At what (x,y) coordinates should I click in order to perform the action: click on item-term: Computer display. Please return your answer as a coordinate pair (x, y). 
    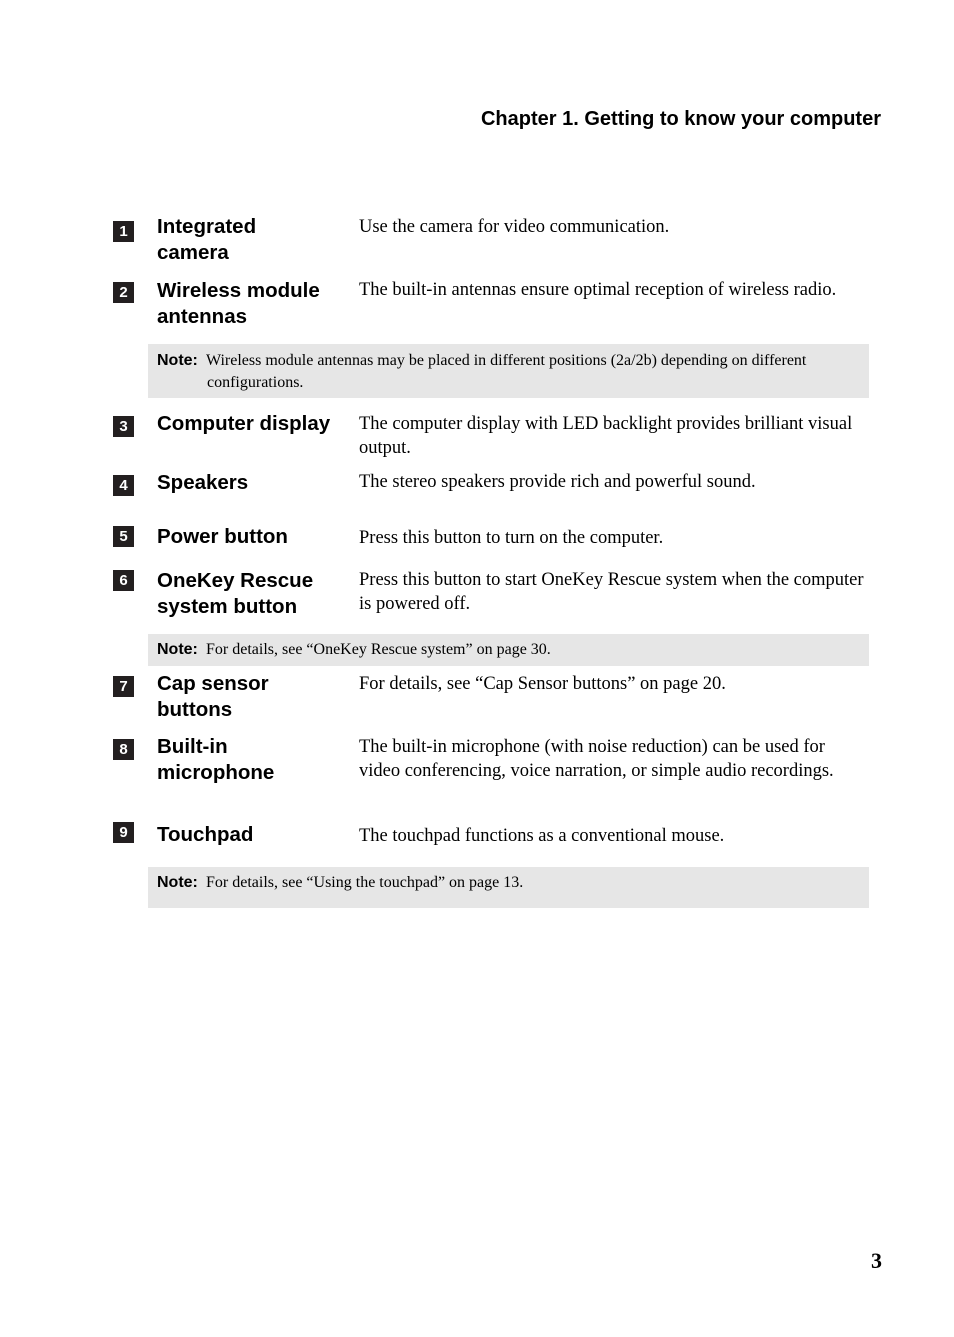
    Looking at the image, I should click on (244, 423).